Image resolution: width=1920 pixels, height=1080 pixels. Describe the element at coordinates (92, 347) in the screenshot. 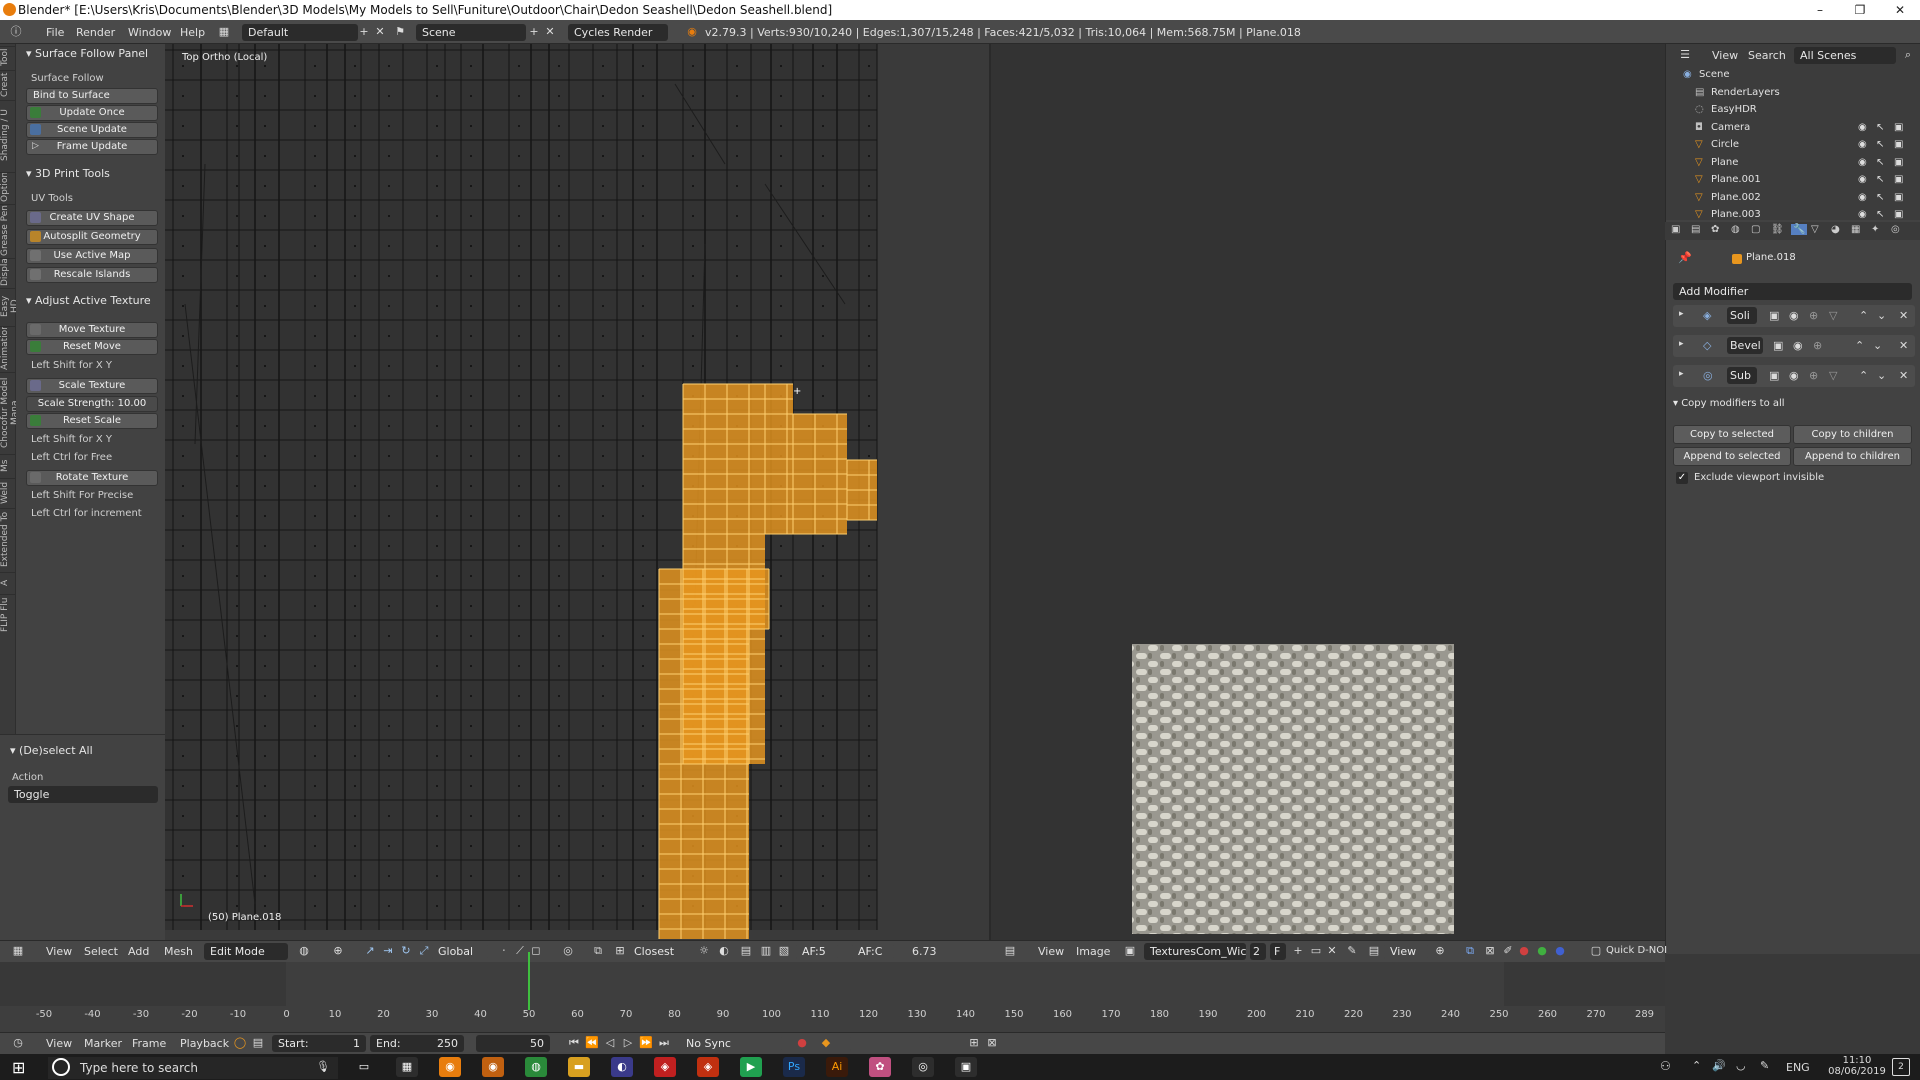

I see `reset-move-button: Reset Move` at that location.